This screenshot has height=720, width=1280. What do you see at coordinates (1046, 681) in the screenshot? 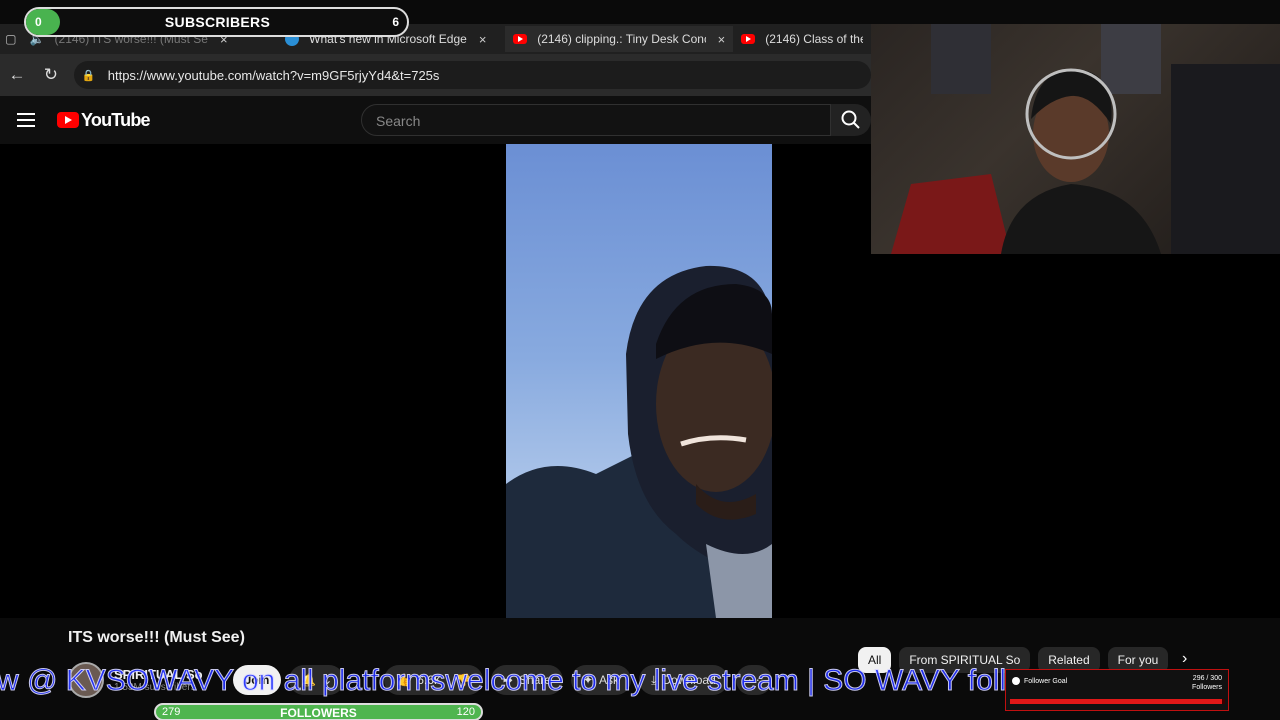
I see `follower-goal-title: Follower Goal` at bounding box center [1046, 681].